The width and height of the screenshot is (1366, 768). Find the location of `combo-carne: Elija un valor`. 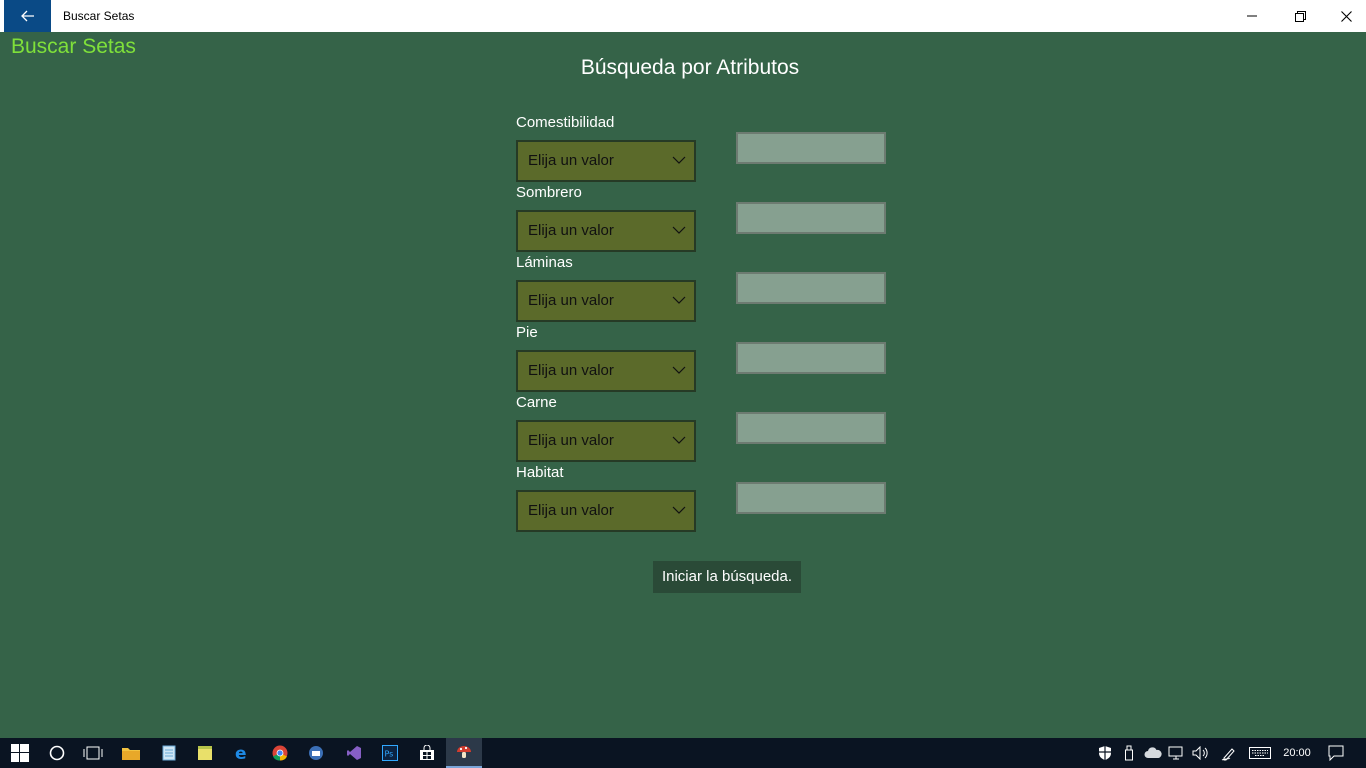

combo-carne: Elija un valor is located at coordinates (606, 441).